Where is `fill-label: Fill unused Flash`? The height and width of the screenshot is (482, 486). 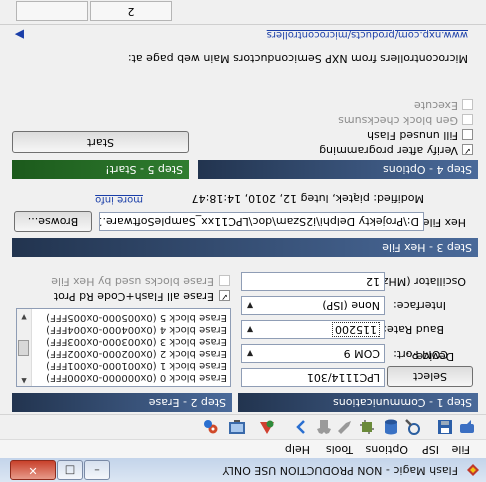 fill-label: Fill unused Flash is located at coordinates (412, 135).